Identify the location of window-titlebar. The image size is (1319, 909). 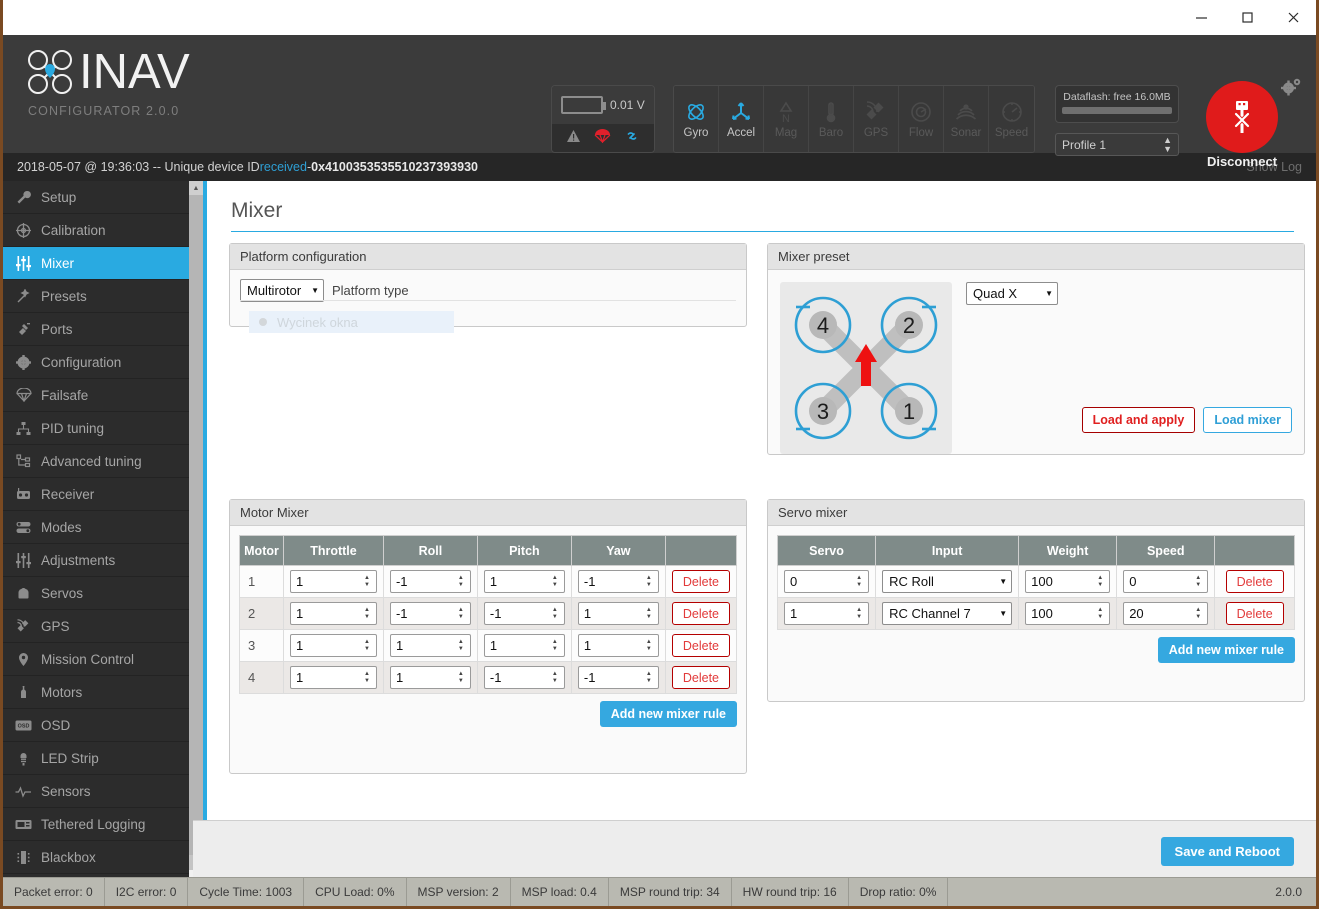
(659, 17).